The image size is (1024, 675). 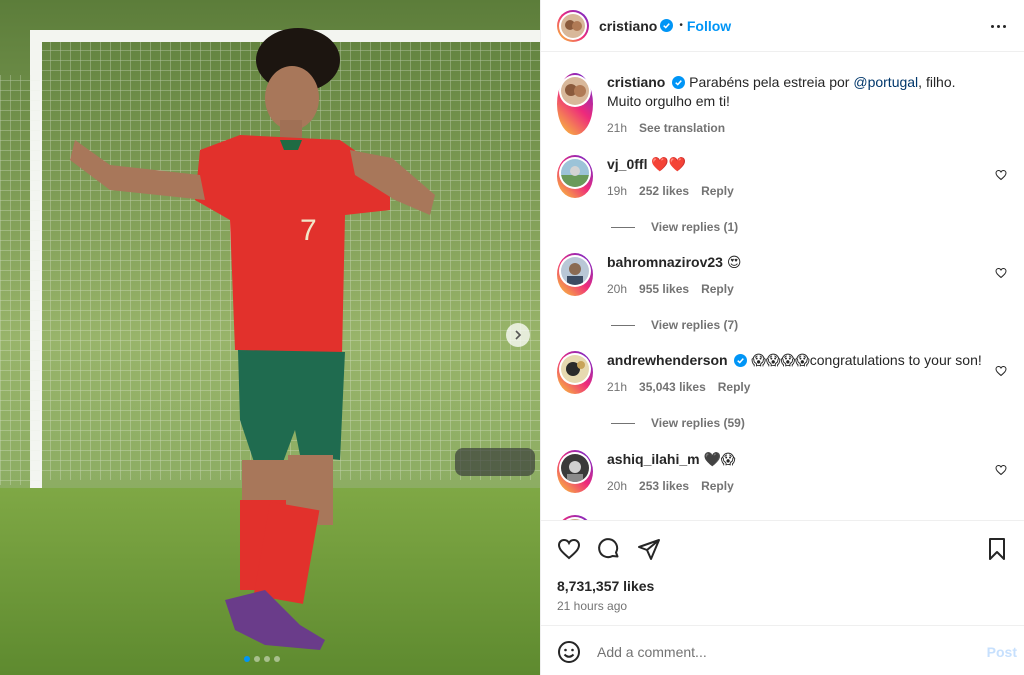 I want to click on comment-text: 😱😱😱😱congratulations to your son!, so click(x=866, y=360).